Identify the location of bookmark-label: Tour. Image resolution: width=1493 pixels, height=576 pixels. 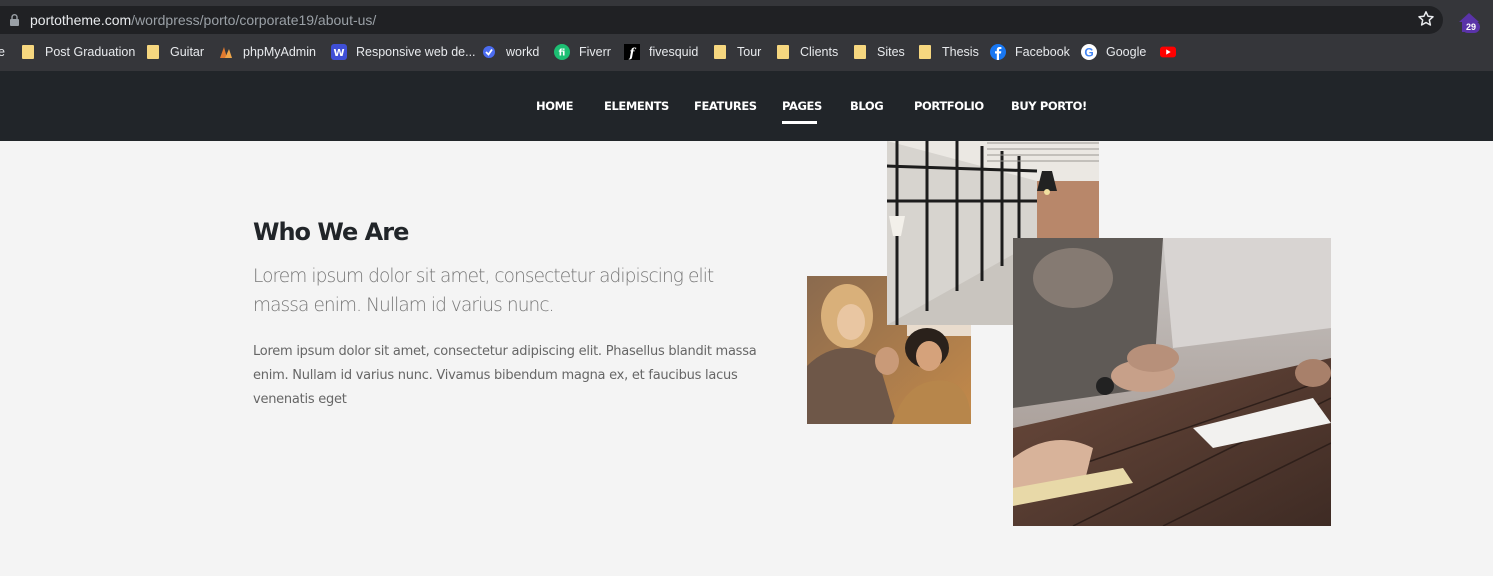
(749, 52).